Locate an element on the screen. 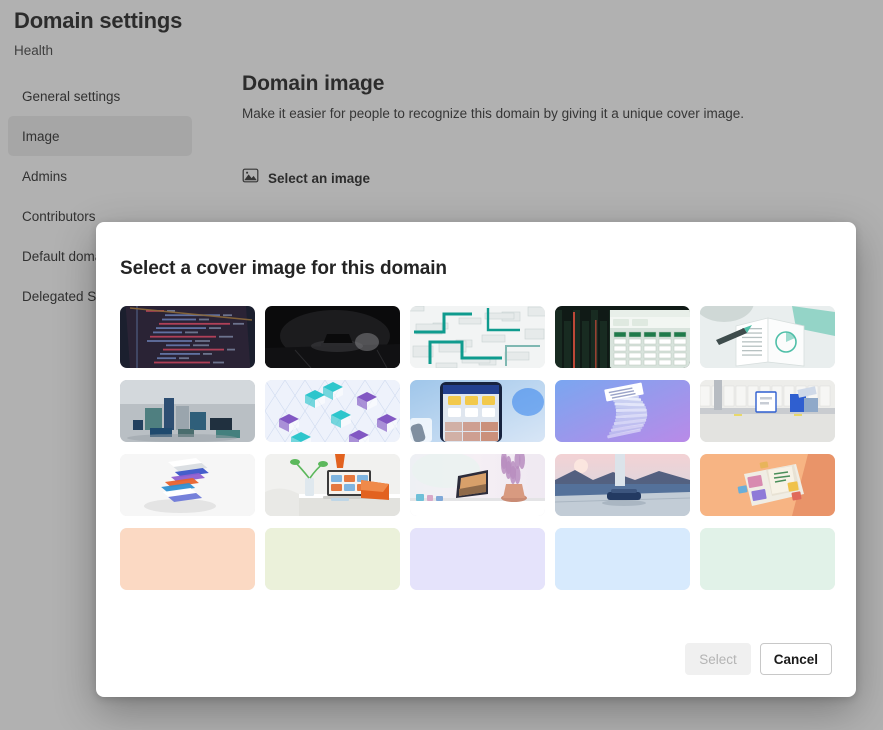  dialog-title: Select a cover image for this domain is located at coordinates (283, 268).